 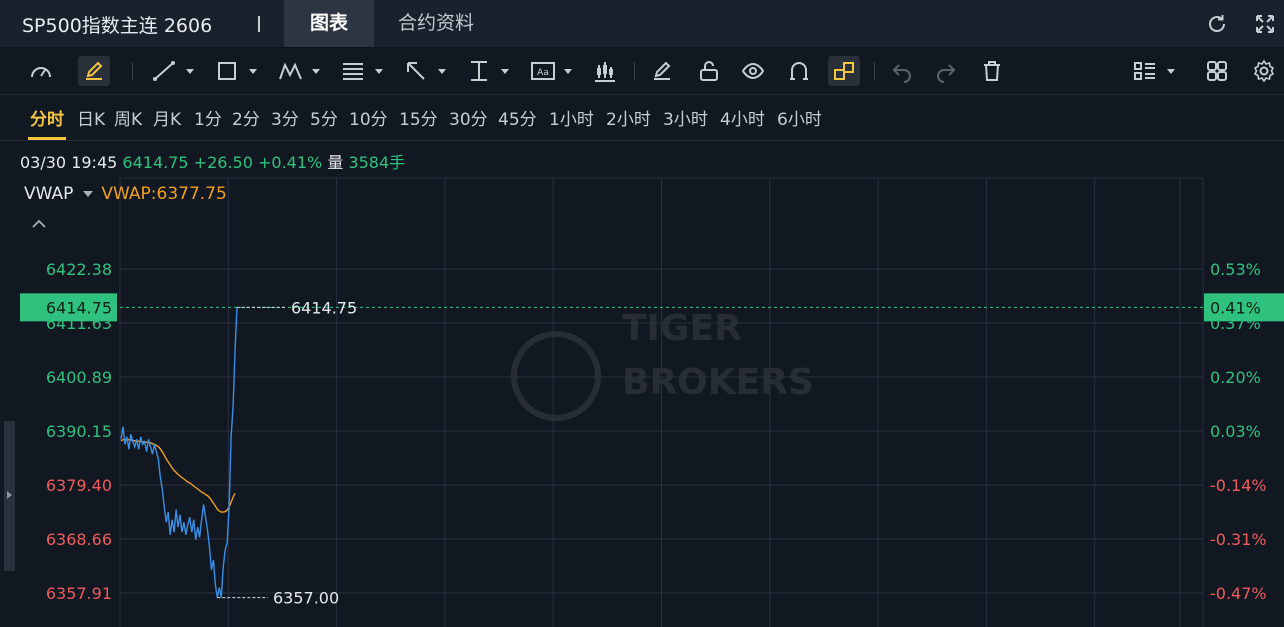 What do you see at coordinates (517, 117) in the screenshot?
I see `period-tab-45m: 45分` at bounding box center [517, 117].